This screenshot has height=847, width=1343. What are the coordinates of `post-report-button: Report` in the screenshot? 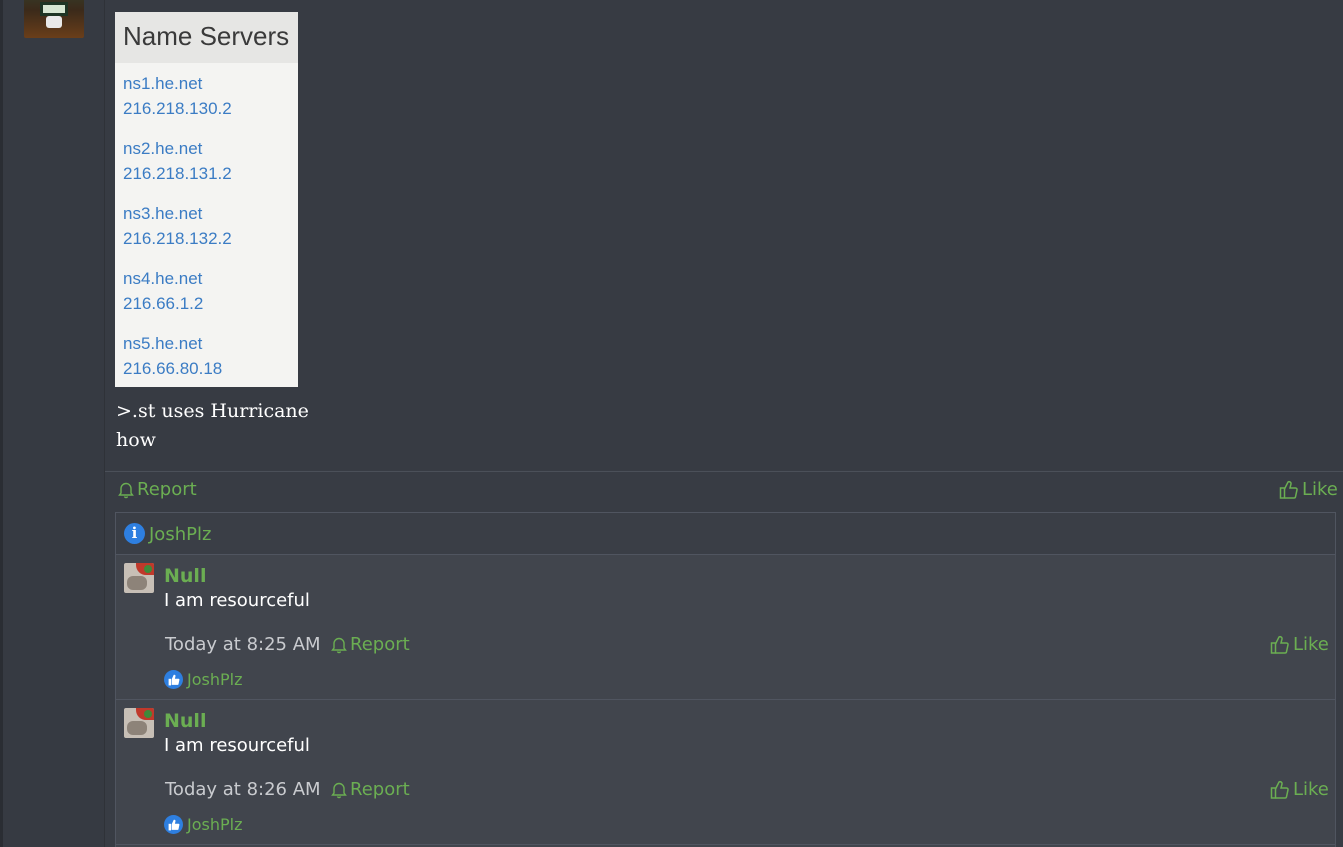 It's located at (157, 489).